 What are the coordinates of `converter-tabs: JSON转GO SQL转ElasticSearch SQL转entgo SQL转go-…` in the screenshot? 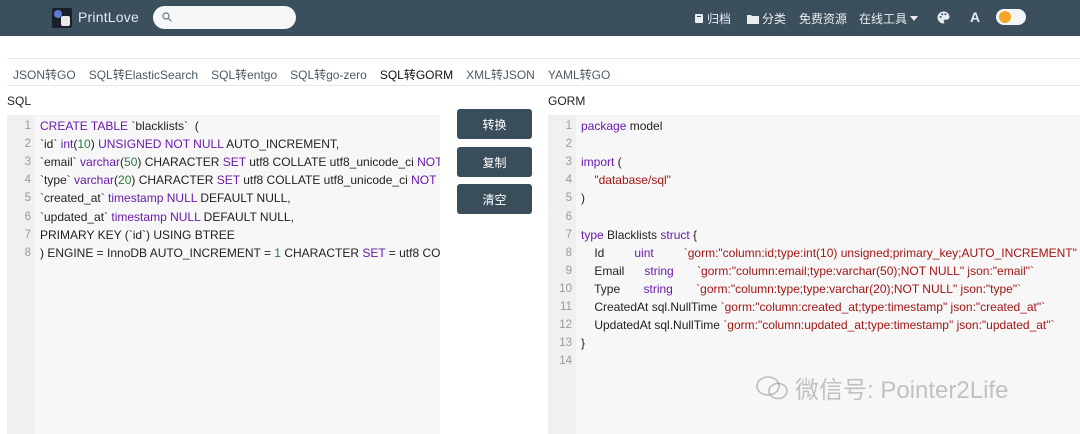 It's located at (543, 72).